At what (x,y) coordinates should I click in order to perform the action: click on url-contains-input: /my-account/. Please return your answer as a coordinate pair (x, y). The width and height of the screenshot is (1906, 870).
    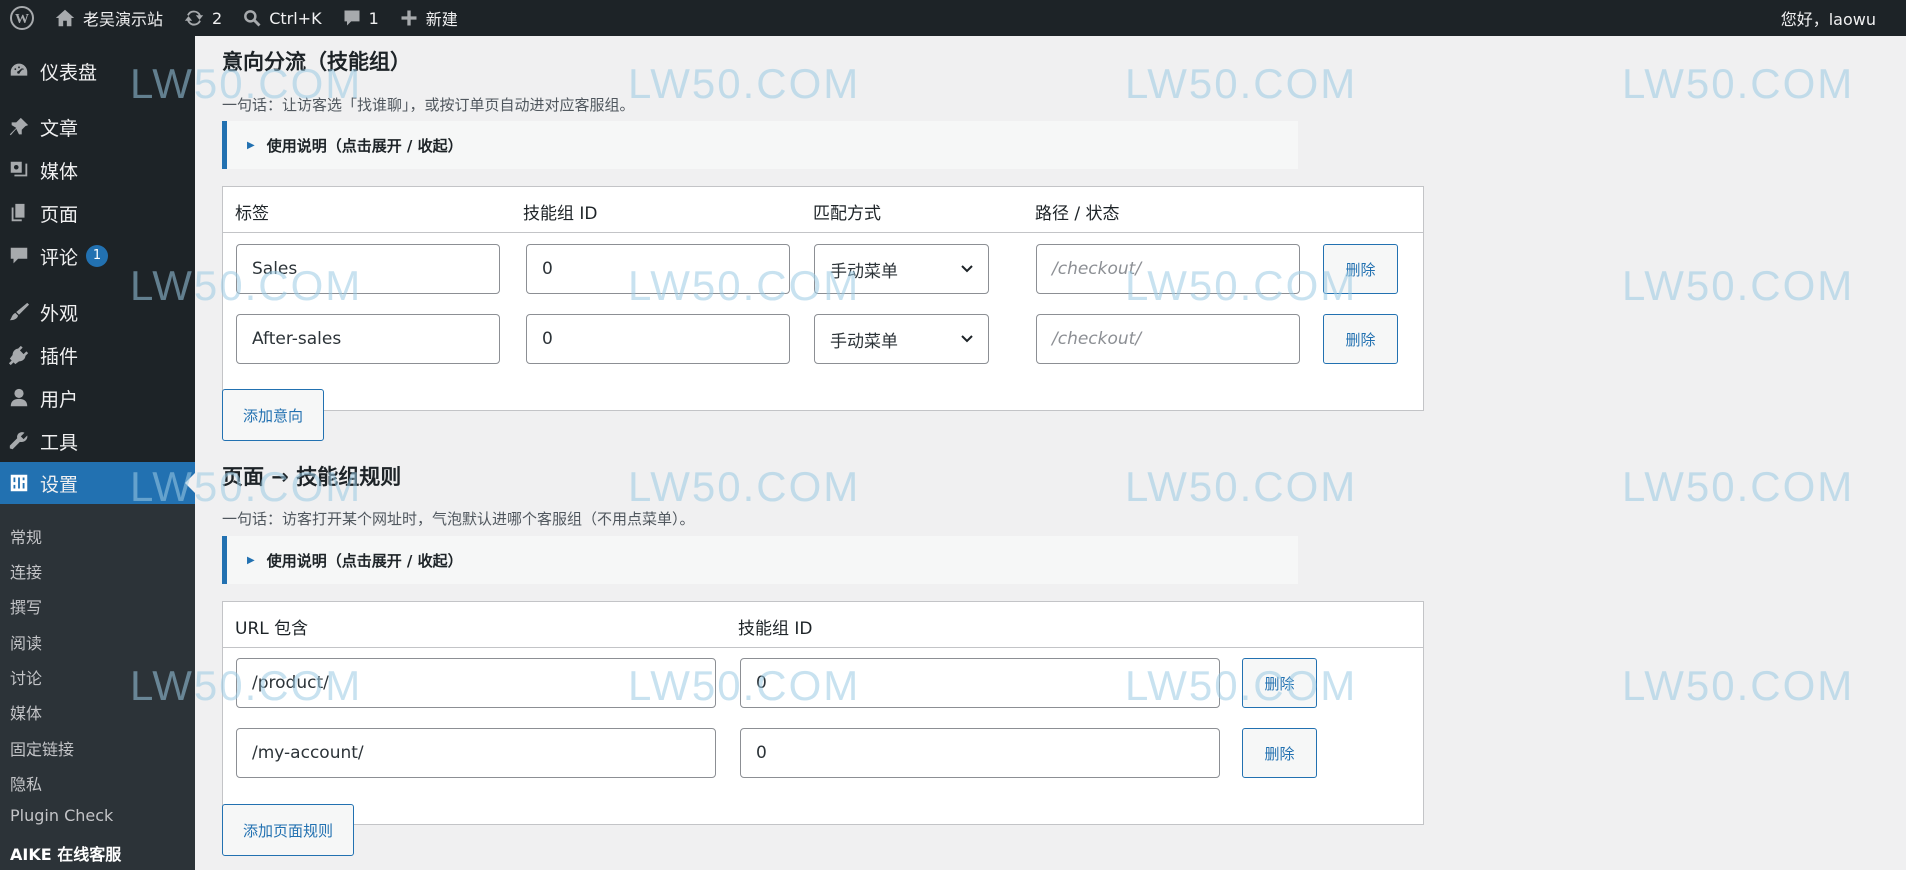
    Looking at the image, I should click on (476, 753).